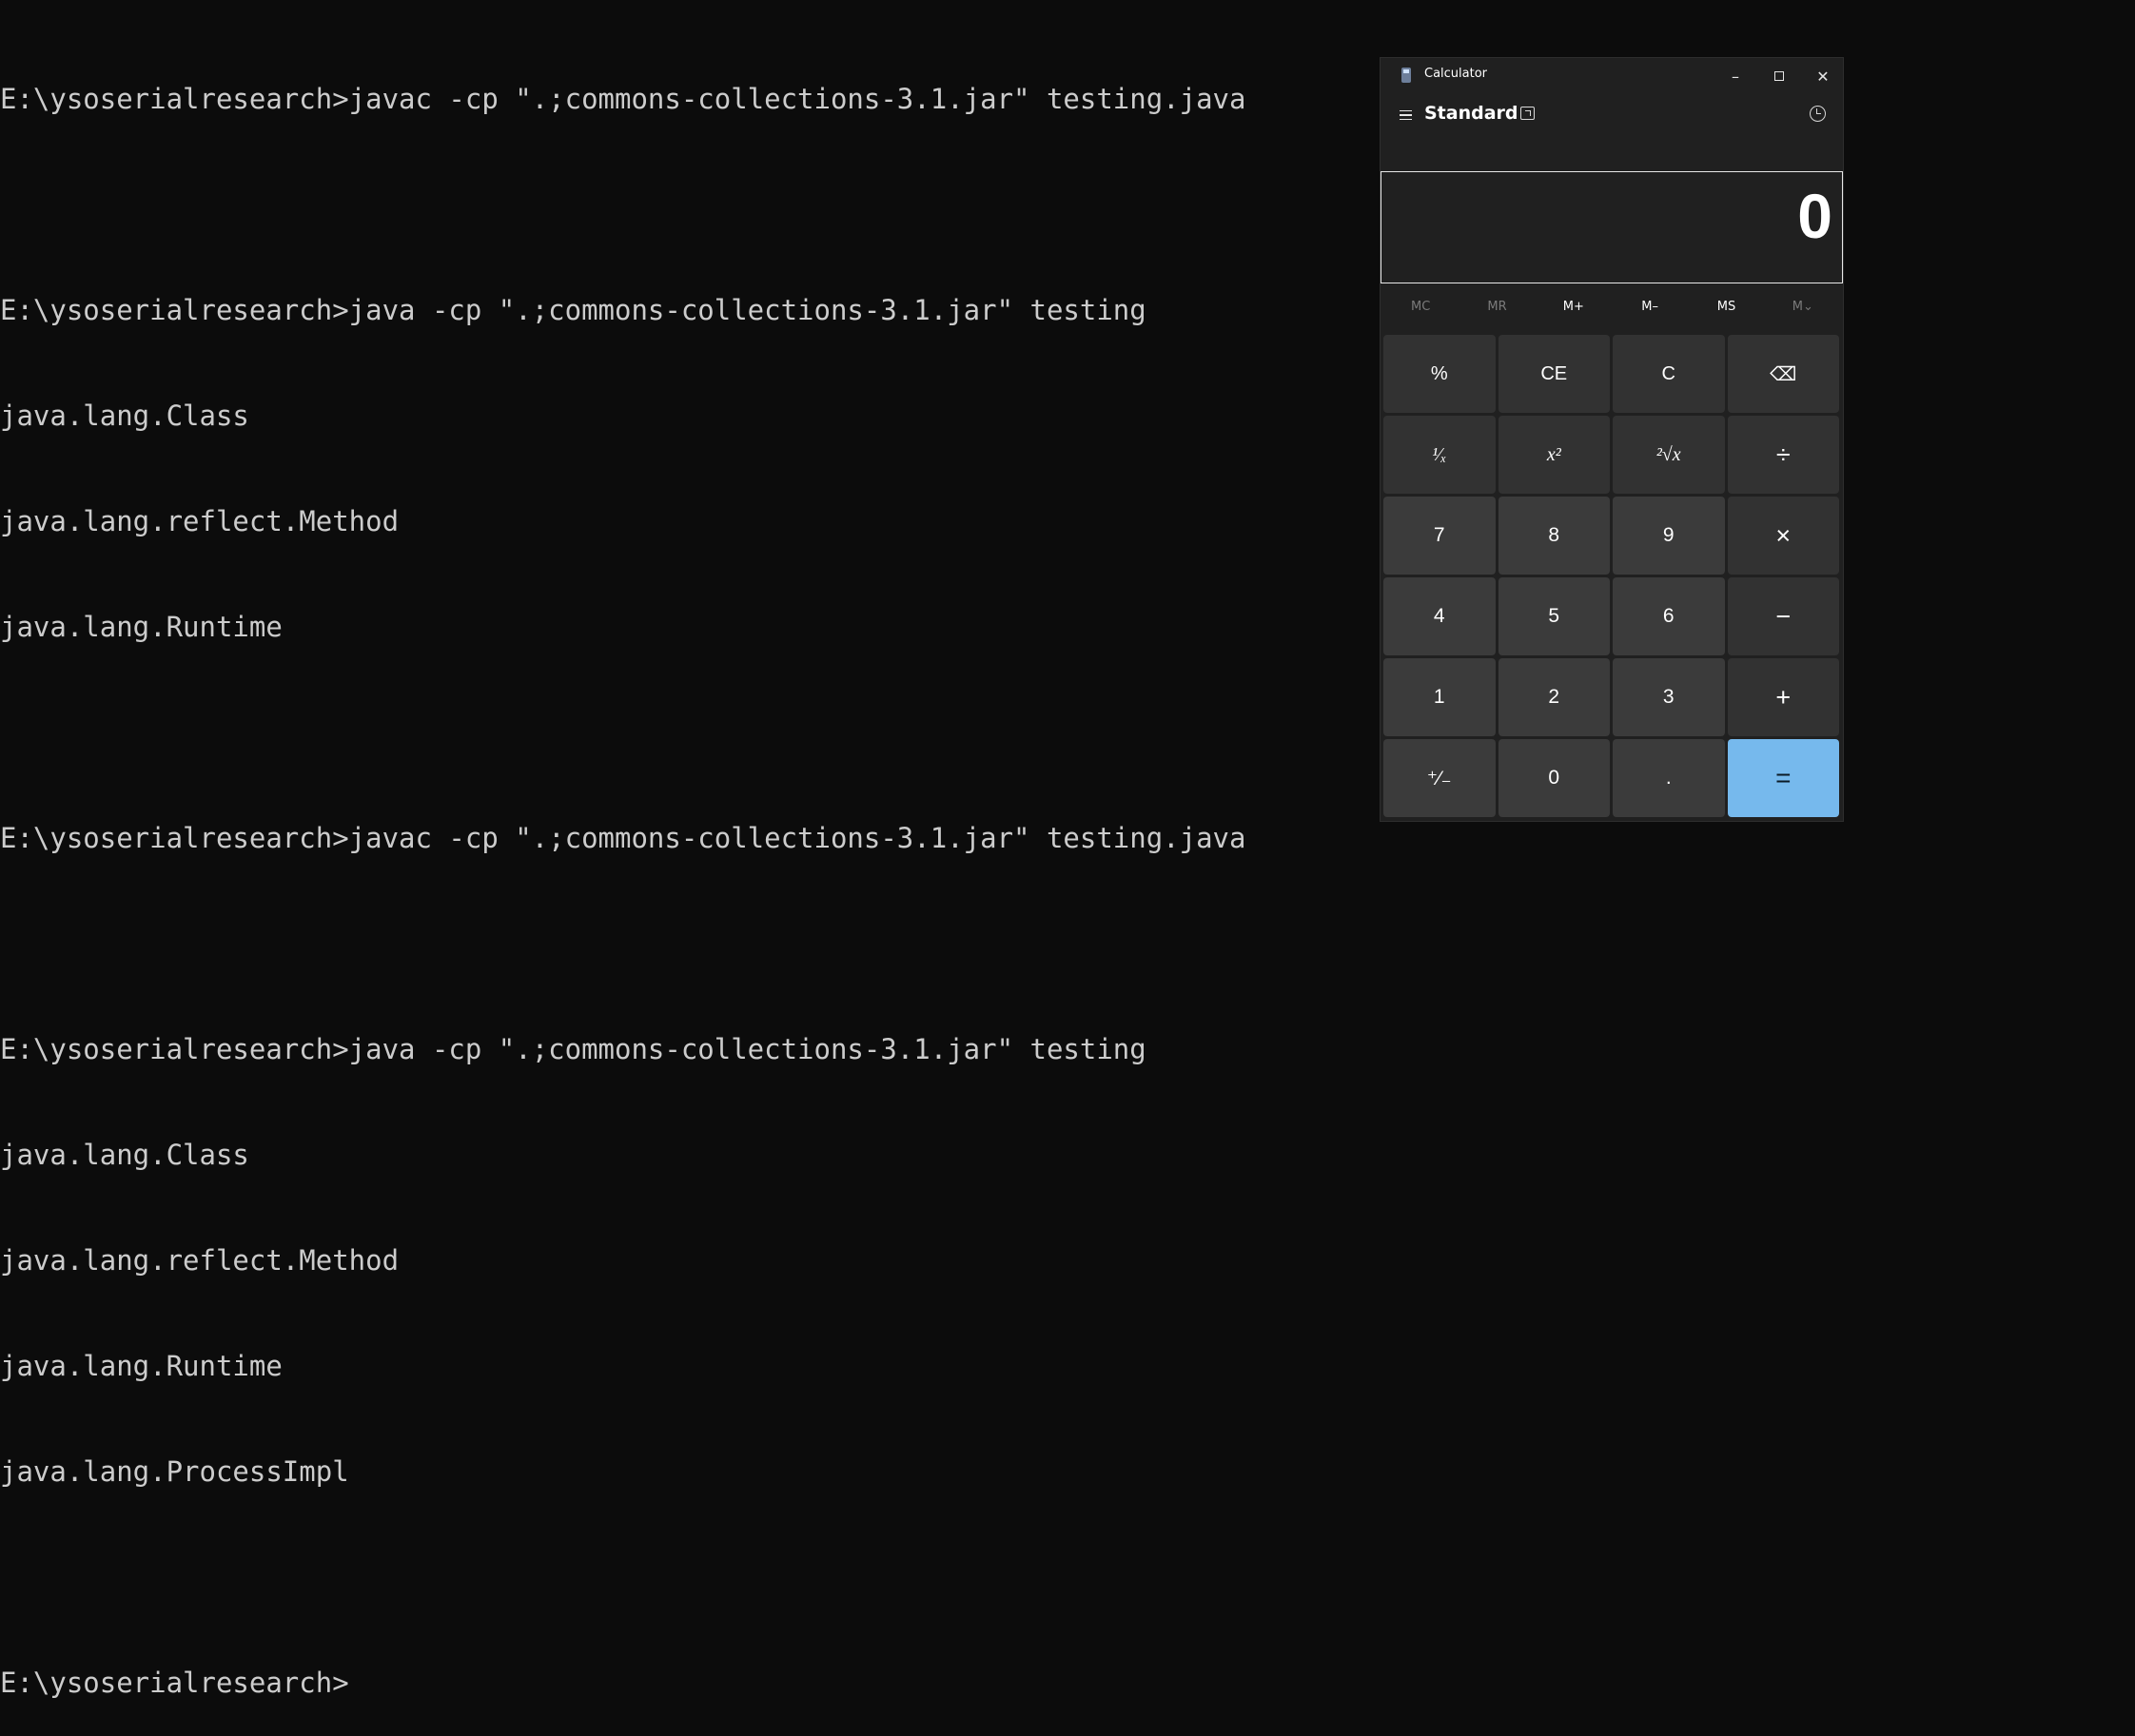 Image resolution: width=2135 pixels, height=1736 pixels. I want to click on minimize-icon: –, so click(1735, 77).